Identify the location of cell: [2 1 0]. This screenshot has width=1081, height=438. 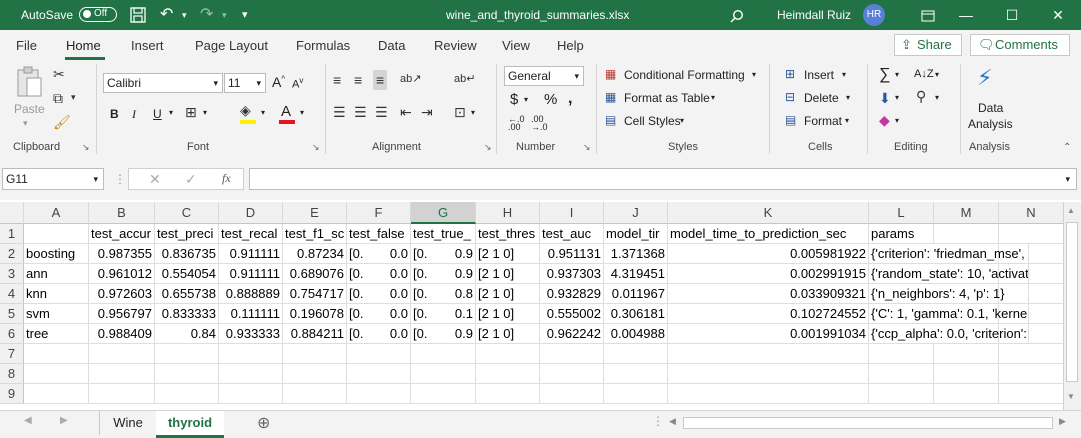
(508, 274).